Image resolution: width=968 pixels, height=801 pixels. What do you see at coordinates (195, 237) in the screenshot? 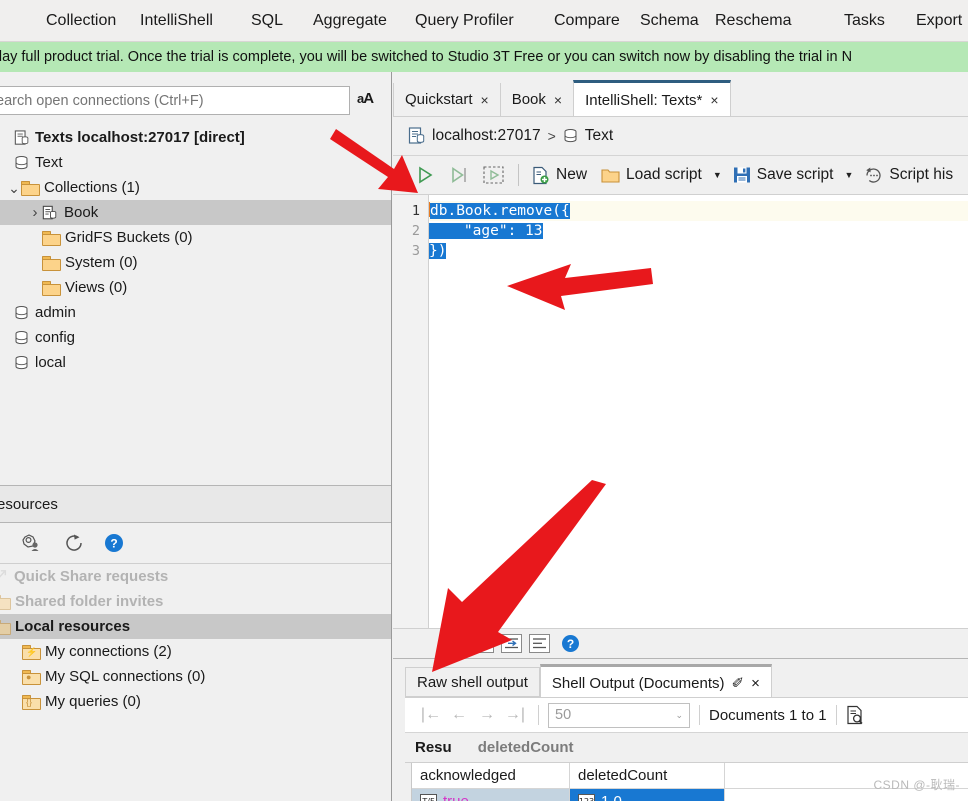
I see `tree-item-gridfs-buckets-0: GridFS Buckets (0)` at bounding box center [195, 237].